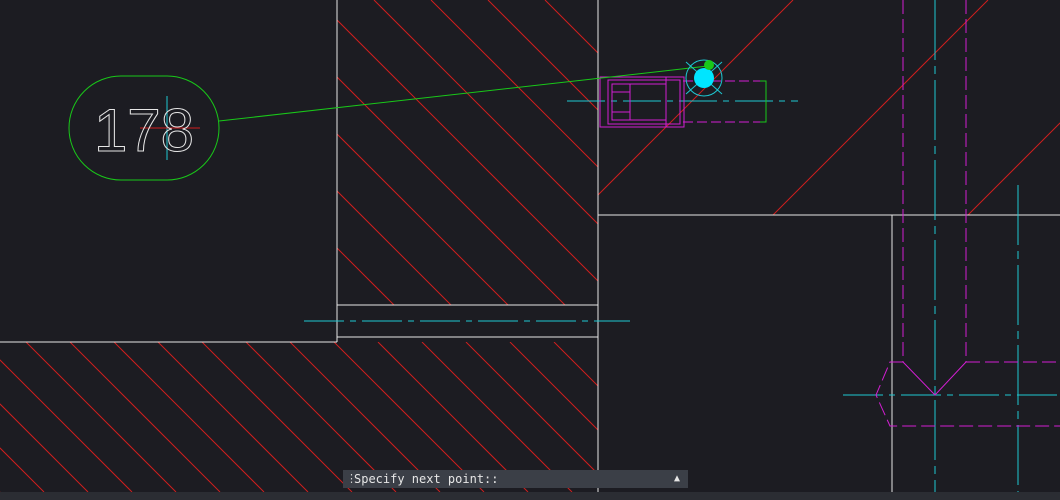 This screenshot has width=1060, height=500. What do you see at coordinates (515, 479) in the screenshot?
I see `command-line: ⋮ Specify next point:: ▲` at bounding box center [515, 479].